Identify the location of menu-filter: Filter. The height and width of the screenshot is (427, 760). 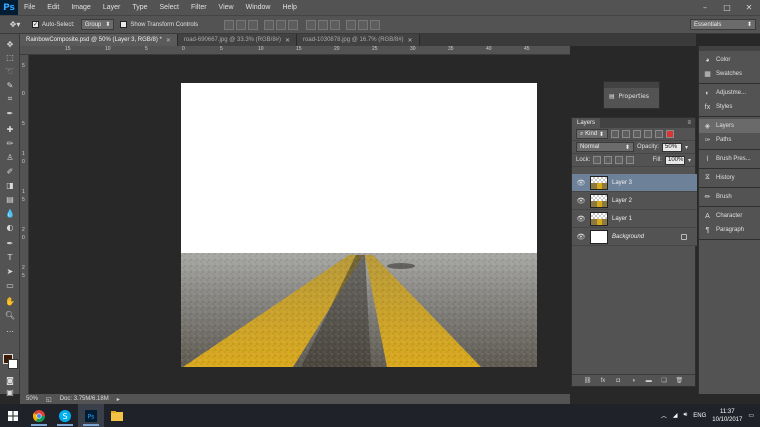
(199, 7).